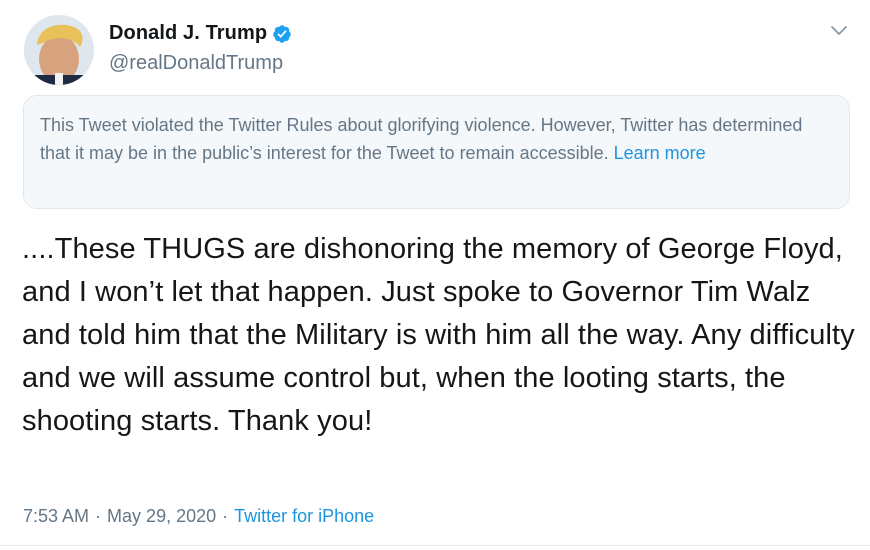 This screenshot has width=870, height=550. I want to click on tweet-time: 7:53 AM, so click(56, 516).